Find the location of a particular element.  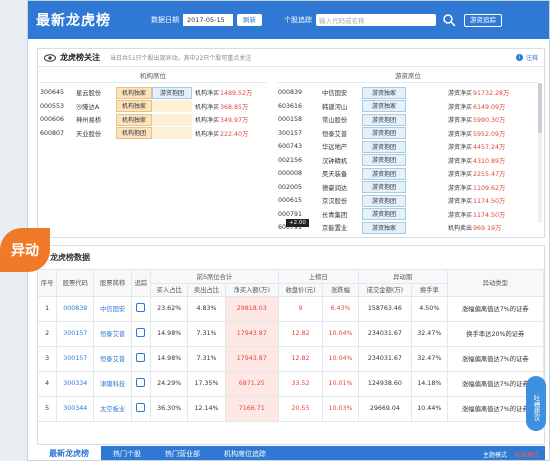

stock-code: 000553 is located at coordinates (58, 106).